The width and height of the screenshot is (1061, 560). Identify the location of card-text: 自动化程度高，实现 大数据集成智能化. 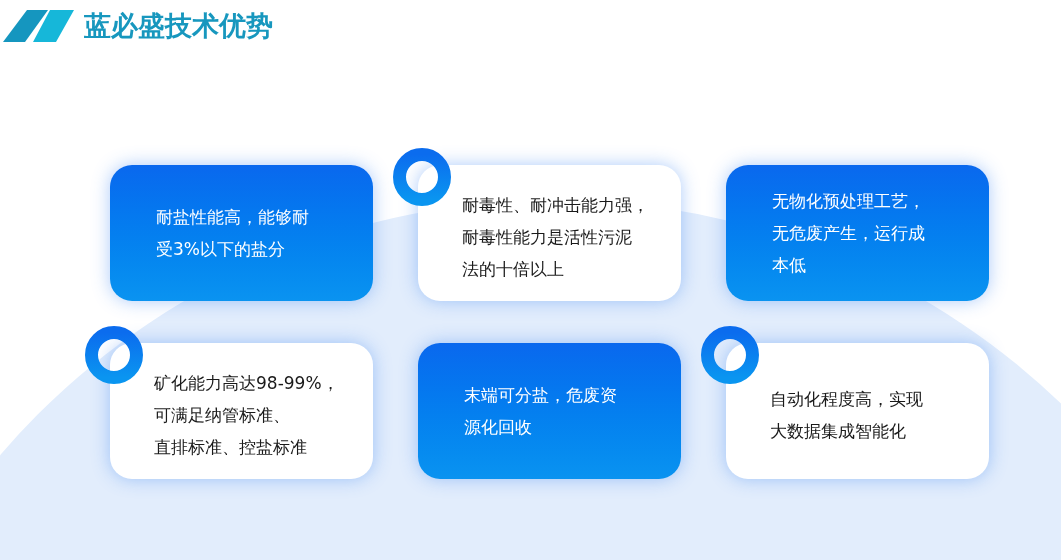
(846, 415).